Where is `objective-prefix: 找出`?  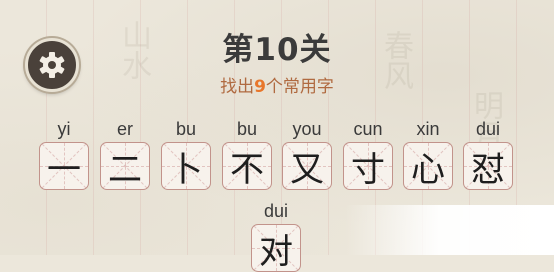 objective-prefix: 找出 is located at coordinates (237, 87).